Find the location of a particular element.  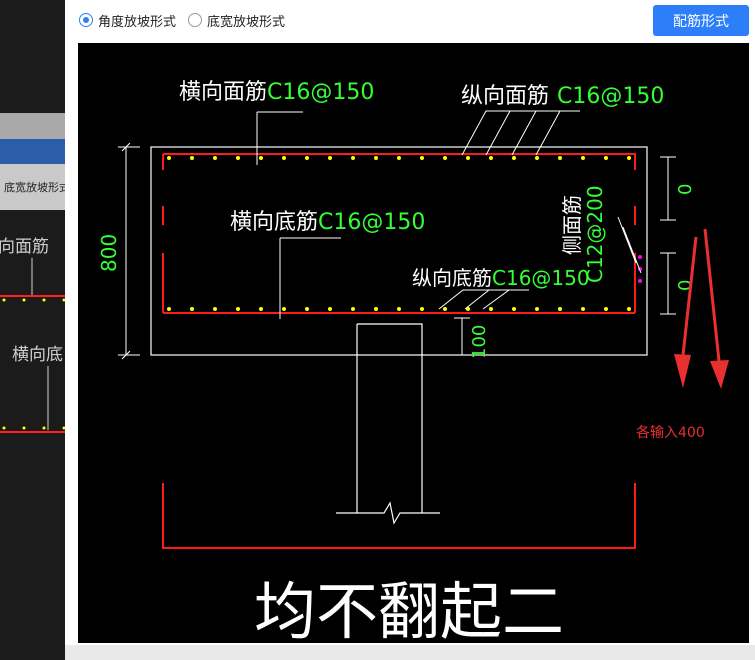

svg-text: 横向底筋C16@150 is located at coordinates (327, 222).